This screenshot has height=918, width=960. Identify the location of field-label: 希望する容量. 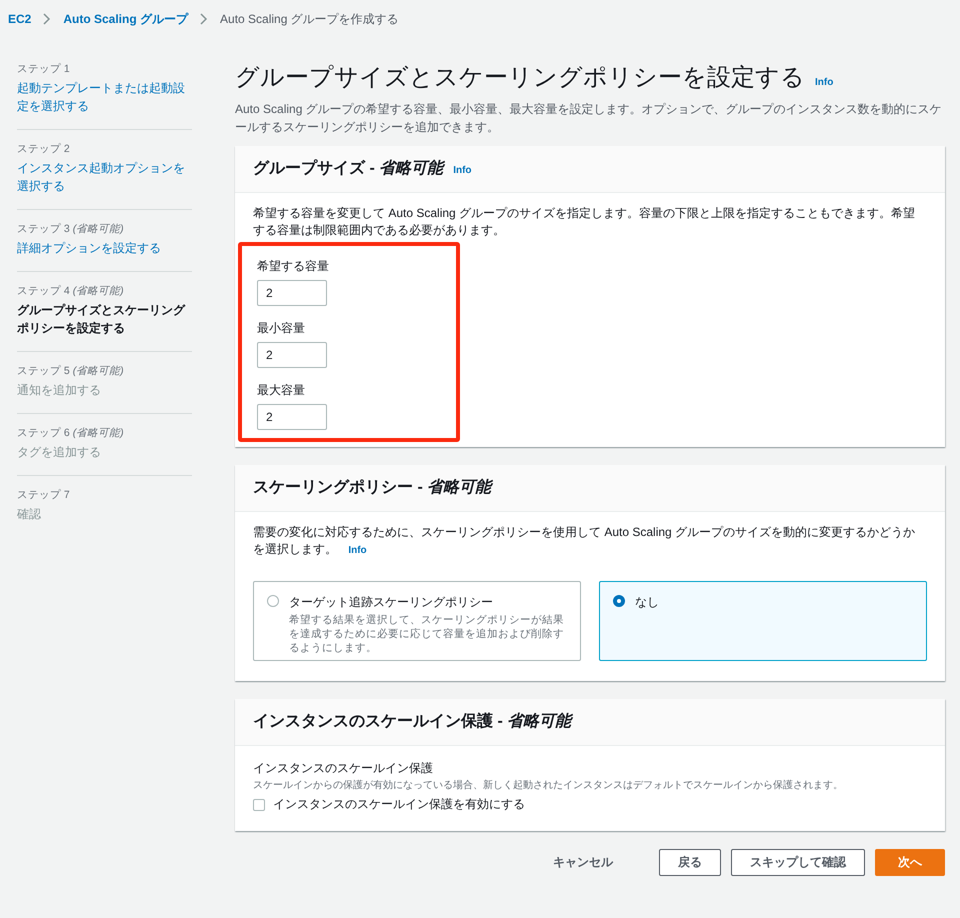
(293, 266).